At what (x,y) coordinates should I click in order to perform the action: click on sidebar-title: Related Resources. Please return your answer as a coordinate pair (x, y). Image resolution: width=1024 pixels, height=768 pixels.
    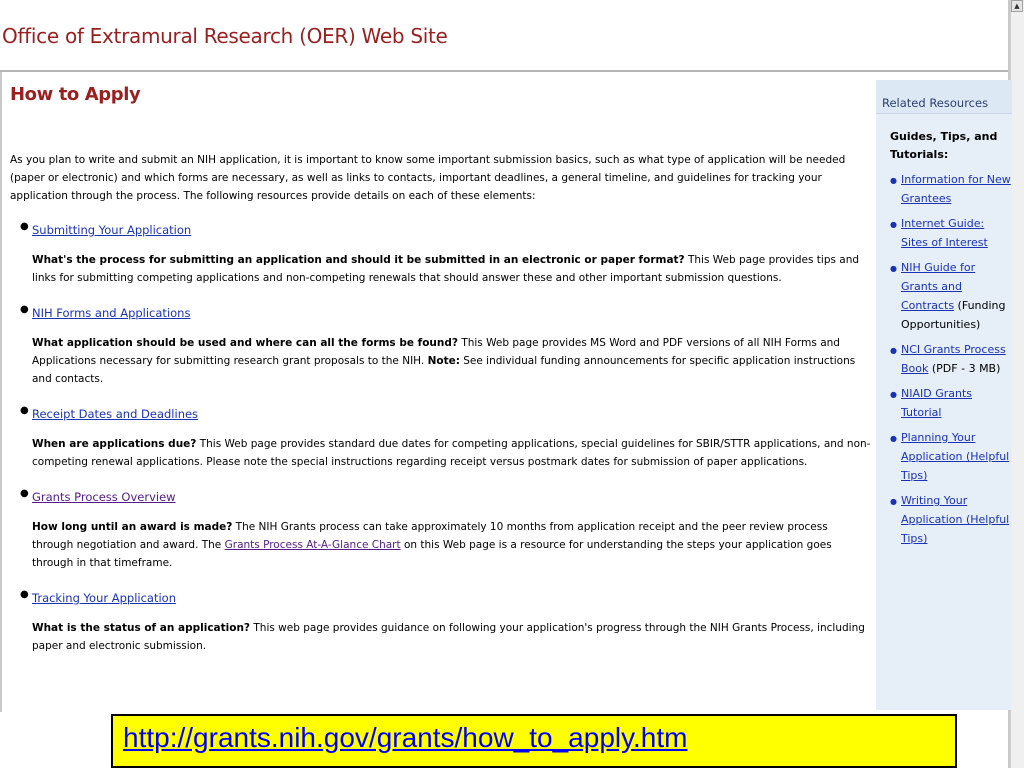
    Looking at the image, I should click on (944, 97).